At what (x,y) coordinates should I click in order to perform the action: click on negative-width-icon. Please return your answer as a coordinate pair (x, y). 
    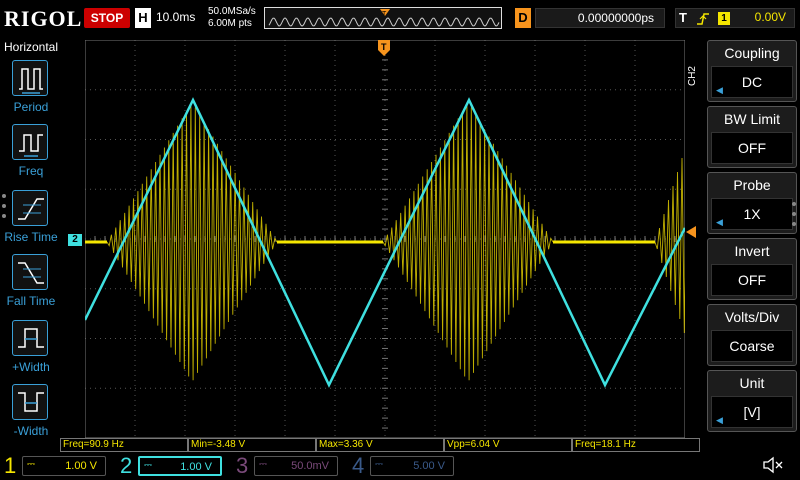
    Looking at the image, I should click on (30, 402).